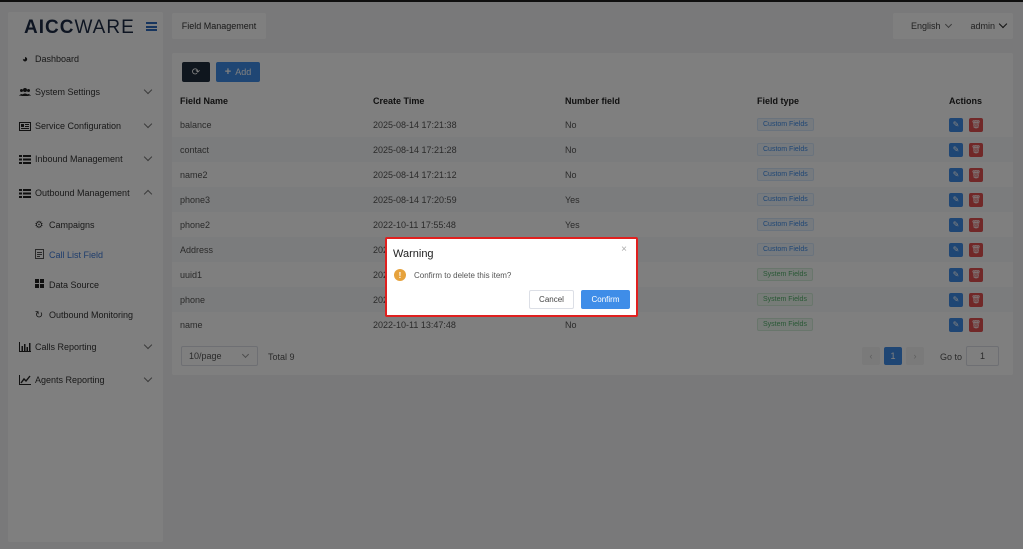  I want to click on cancel-button: Cancel, so click(551, 299).